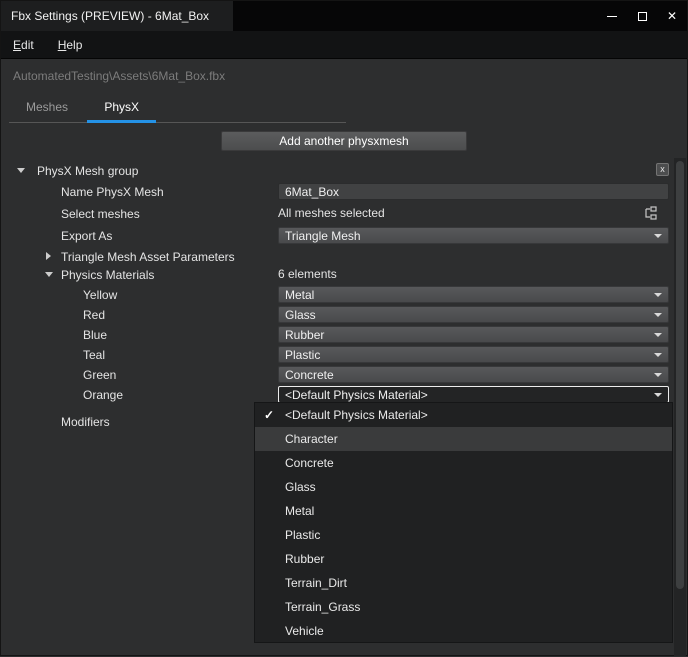  I want to click on material-row-teal: Teal Plastic, so click(344, 355).